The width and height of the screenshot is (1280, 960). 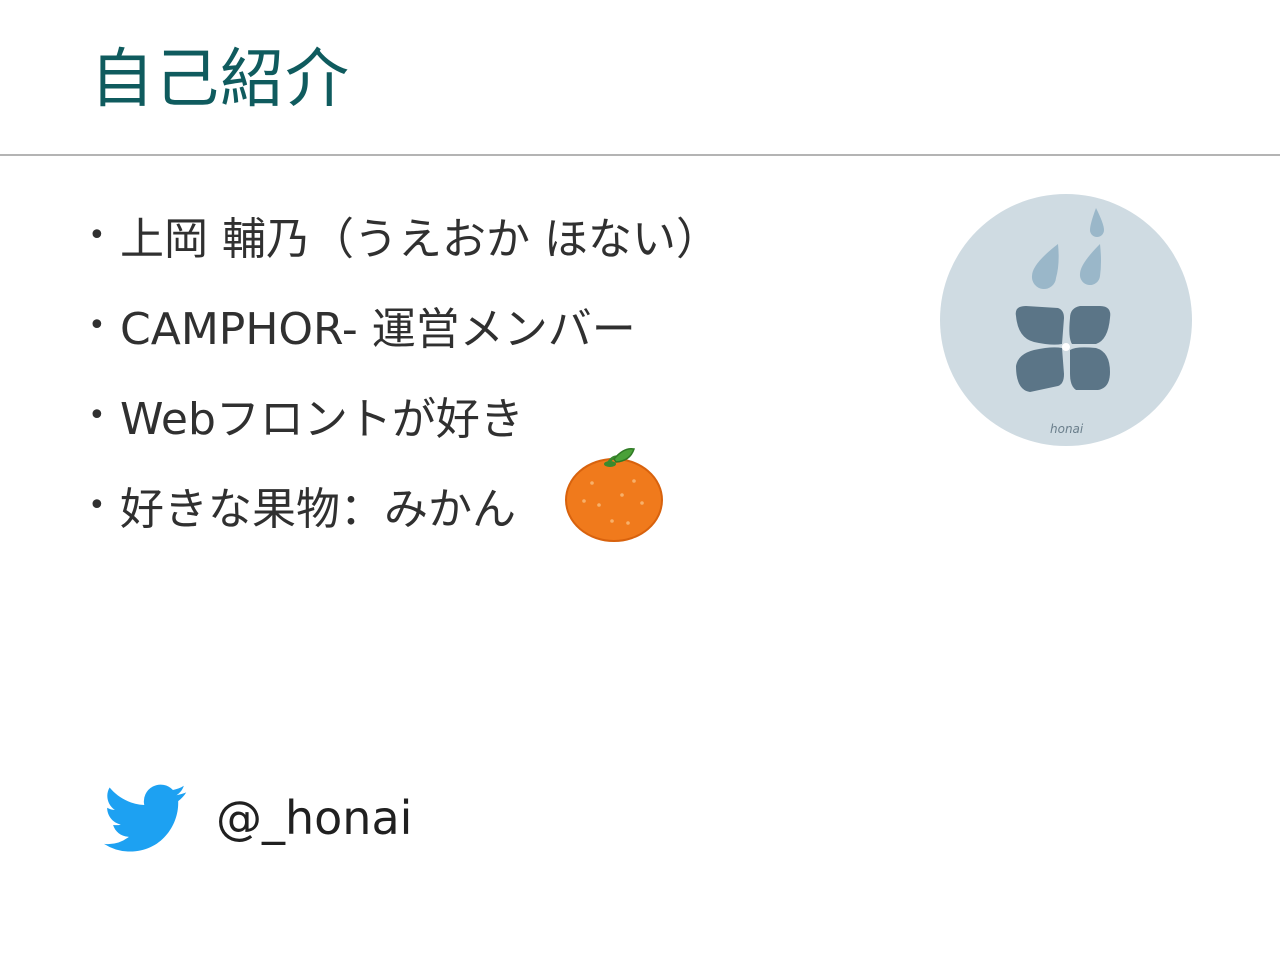 I want to click on bullet-item-name: • 上岡 輔乃（うえおか ほない）, so click(x=468, y=235).